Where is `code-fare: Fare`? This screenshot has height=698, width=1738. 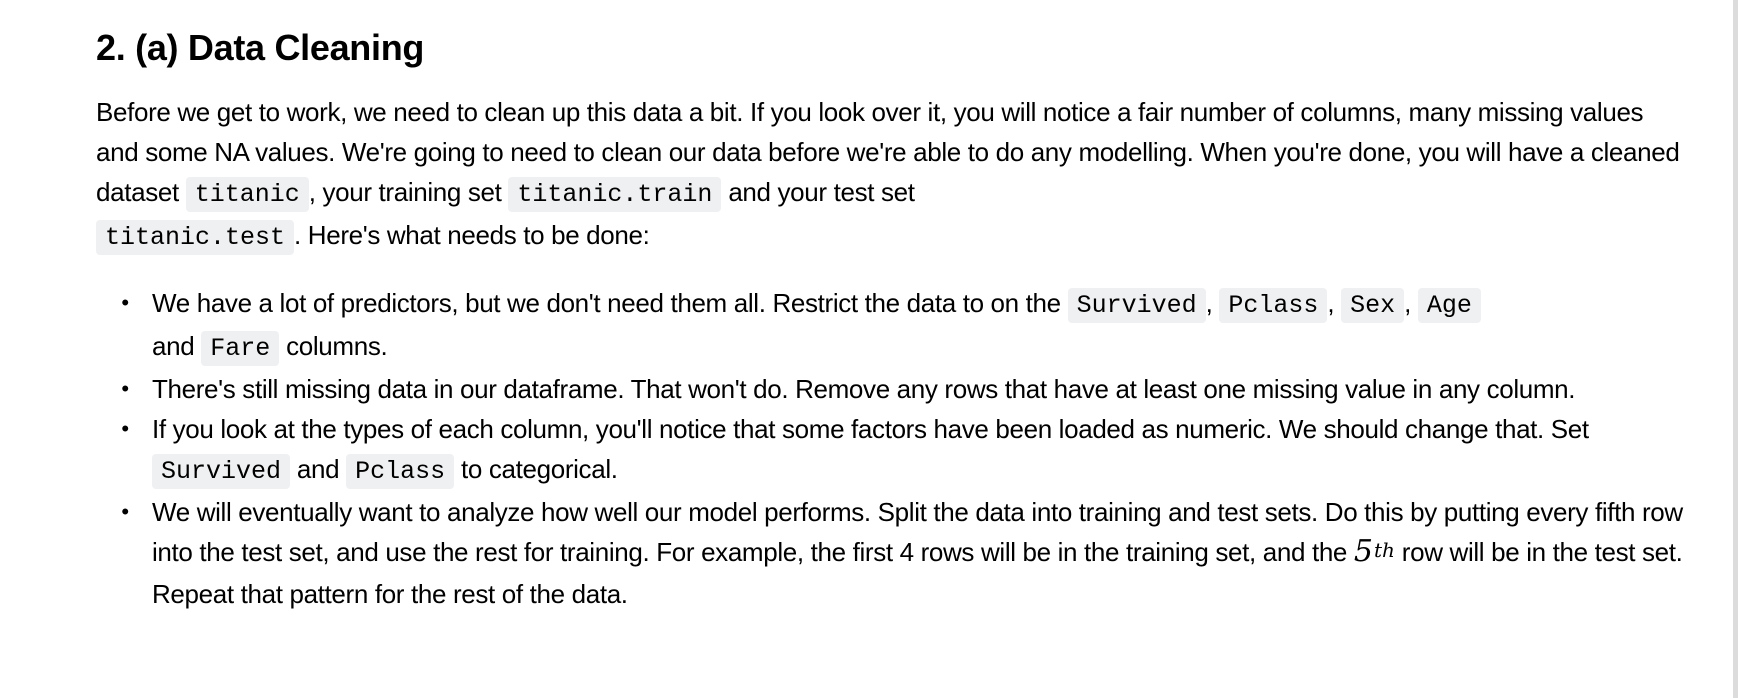
code-fare: Fare is located at coordinates (240, 348).